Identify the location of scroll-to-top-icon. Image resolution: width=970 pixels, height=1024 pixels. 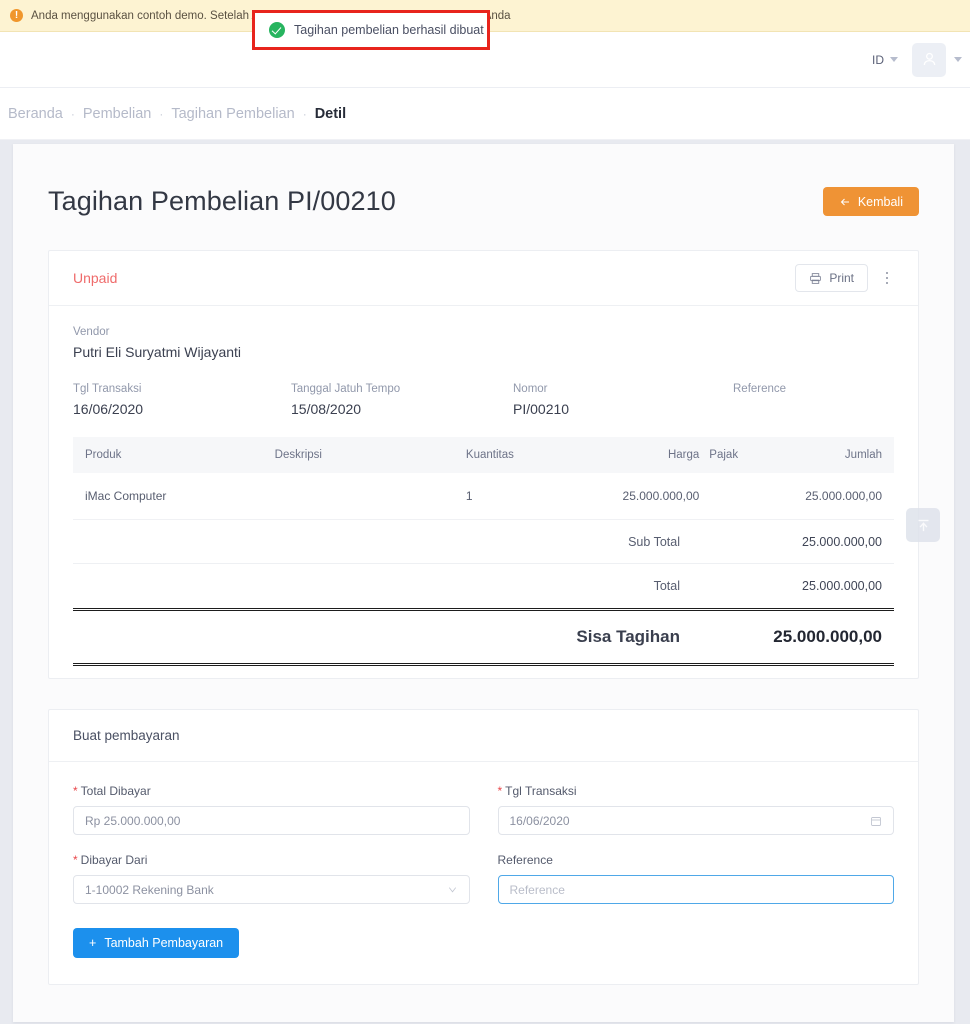
(923, 525).